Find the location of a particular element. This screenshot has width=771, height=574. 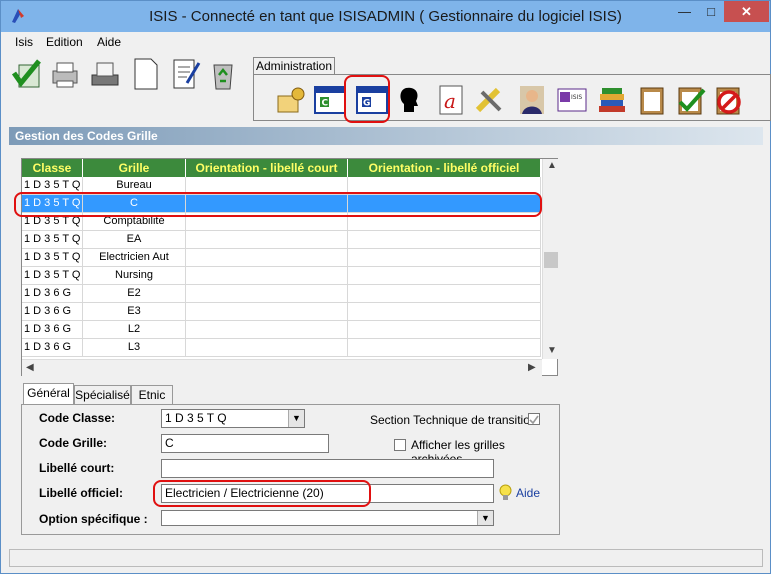

table-row: 1 D 3 5 T Q EA is located at coordinates (281, 240).